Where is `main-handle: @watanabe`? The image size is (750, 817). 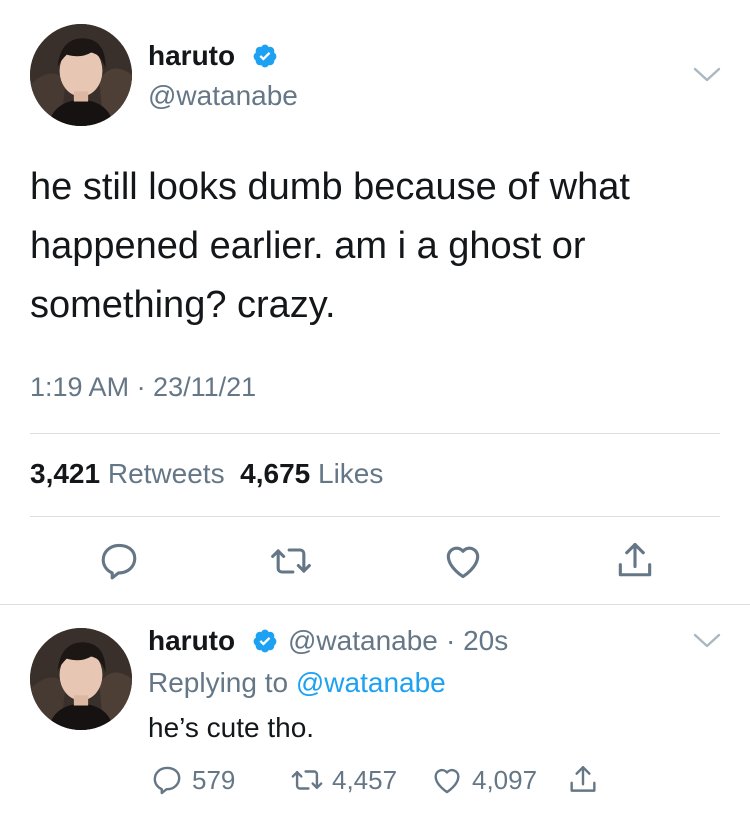 main-handle: @watanabe is located at coordinates (223, 96).